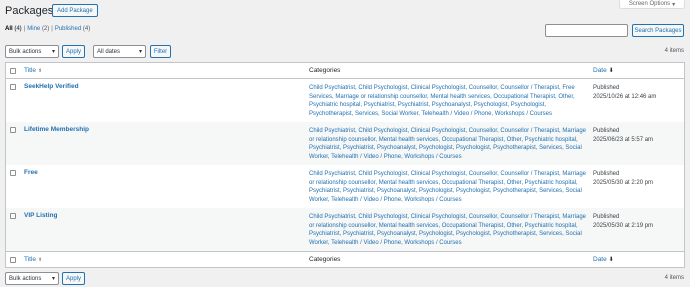  Describe the element at coordinates (325, 70) in the screenshot. I see `categories-column-header: Categories` at that location.